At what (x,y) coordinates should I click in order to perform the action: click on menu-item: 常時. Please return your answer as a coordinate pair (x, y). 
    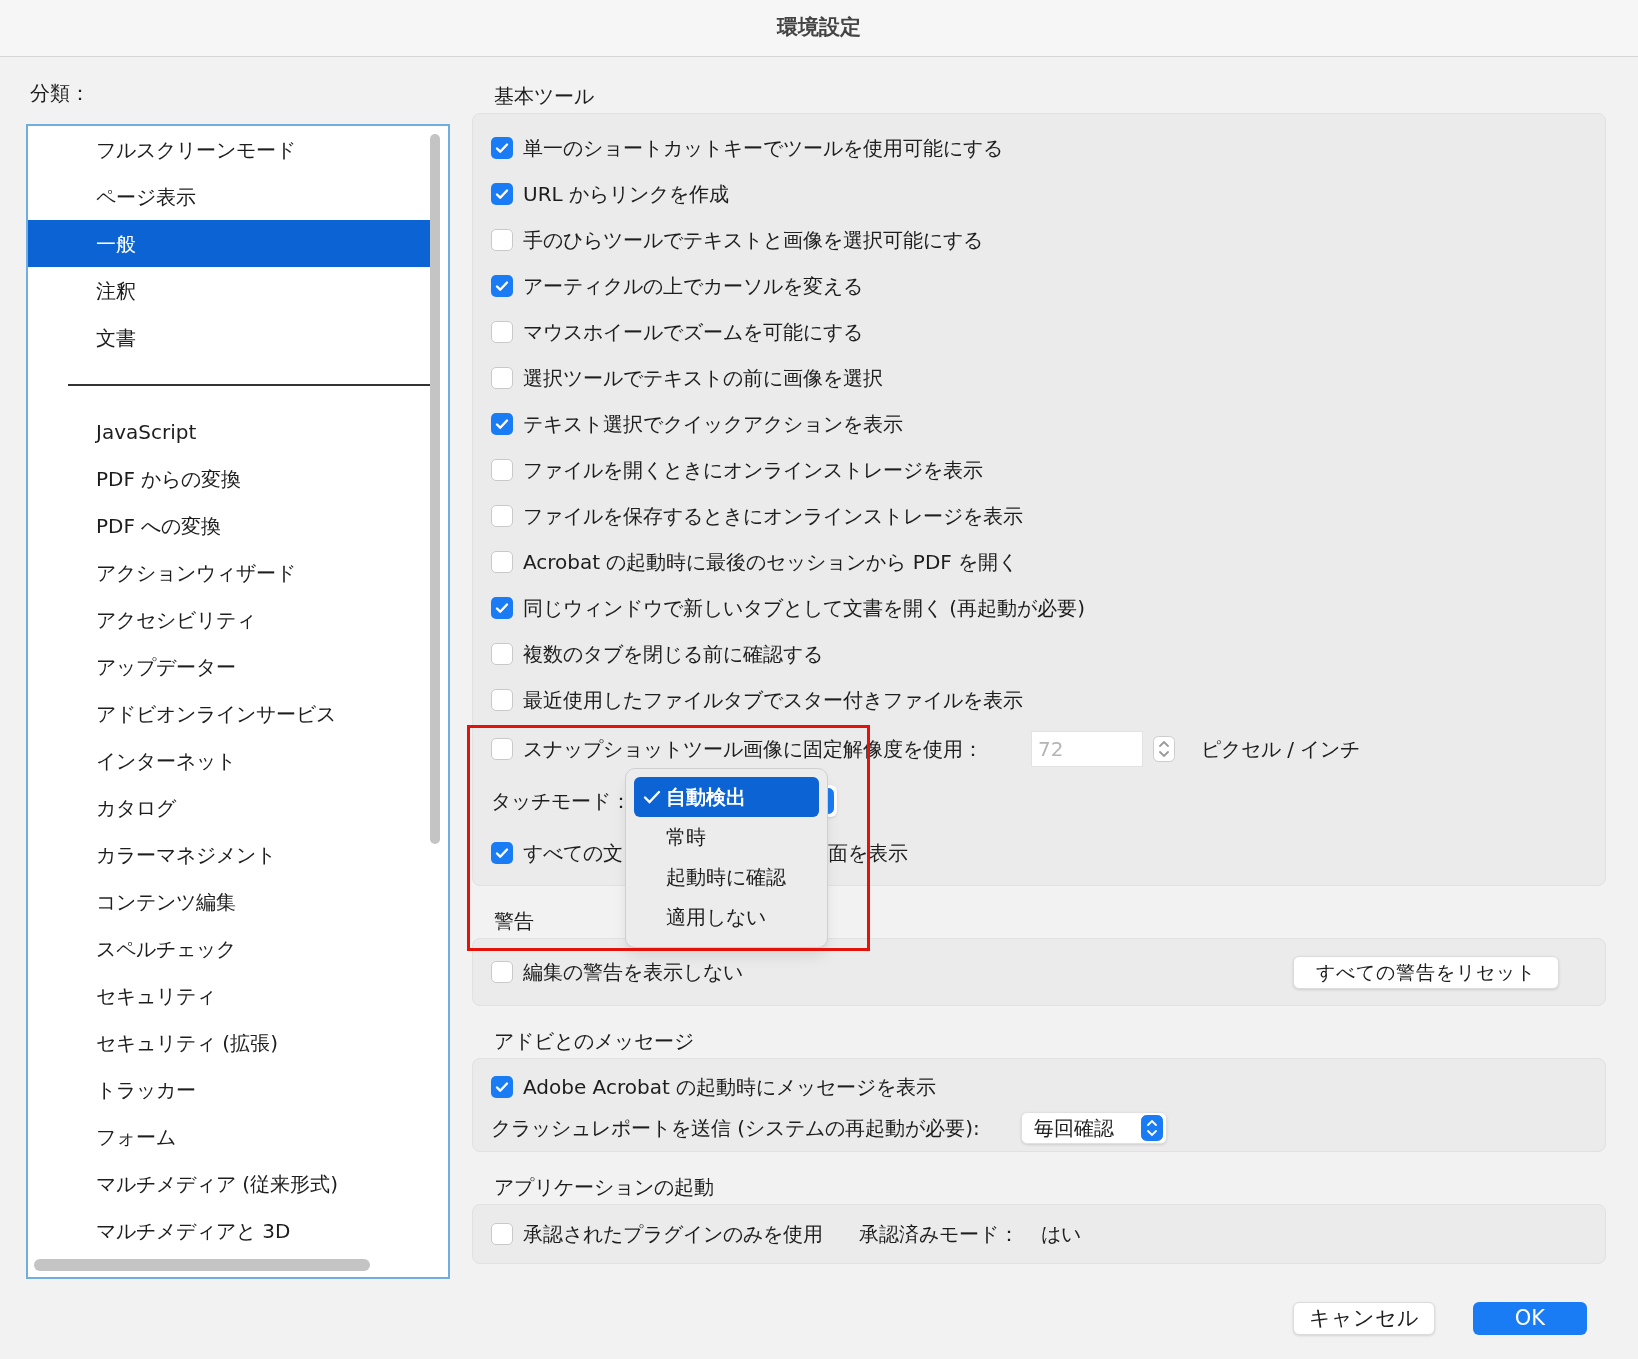
    Looking at the image, I should click on (726, 837).